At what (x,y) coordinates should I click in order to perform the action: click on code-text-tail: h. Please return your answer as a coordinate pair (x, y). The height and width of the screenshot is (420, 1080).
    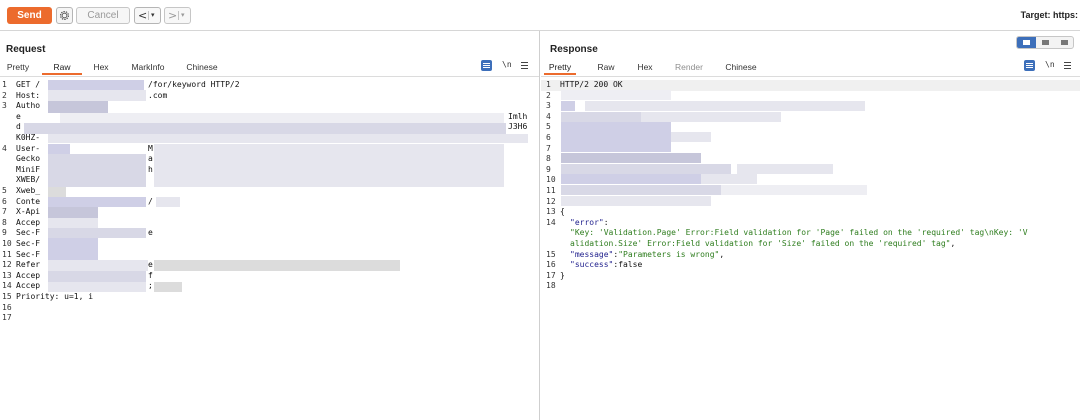
    Looking at the image, I should click on (150, 169).